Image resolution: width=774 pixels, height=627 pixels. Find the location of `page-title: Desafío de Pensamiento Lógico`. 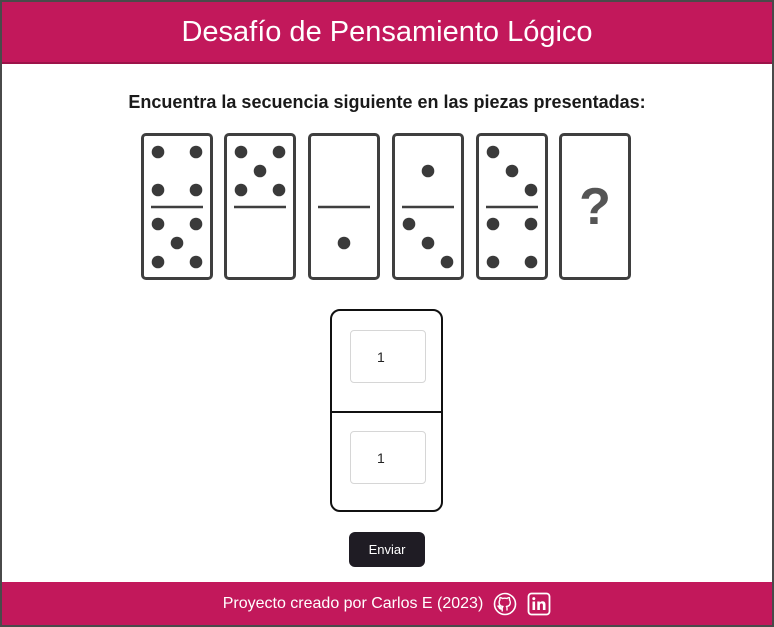

page-title: Desafío de Pensamiento Lógico is located at coordinates (387, 31).